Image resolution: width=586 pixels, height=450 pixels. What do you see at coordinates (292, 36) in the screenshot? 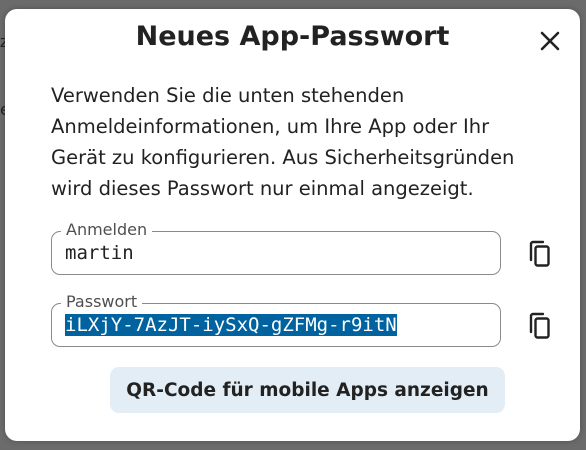
I see `dialog-title: Neues App-Passwort` at bounding box center [292, 36].